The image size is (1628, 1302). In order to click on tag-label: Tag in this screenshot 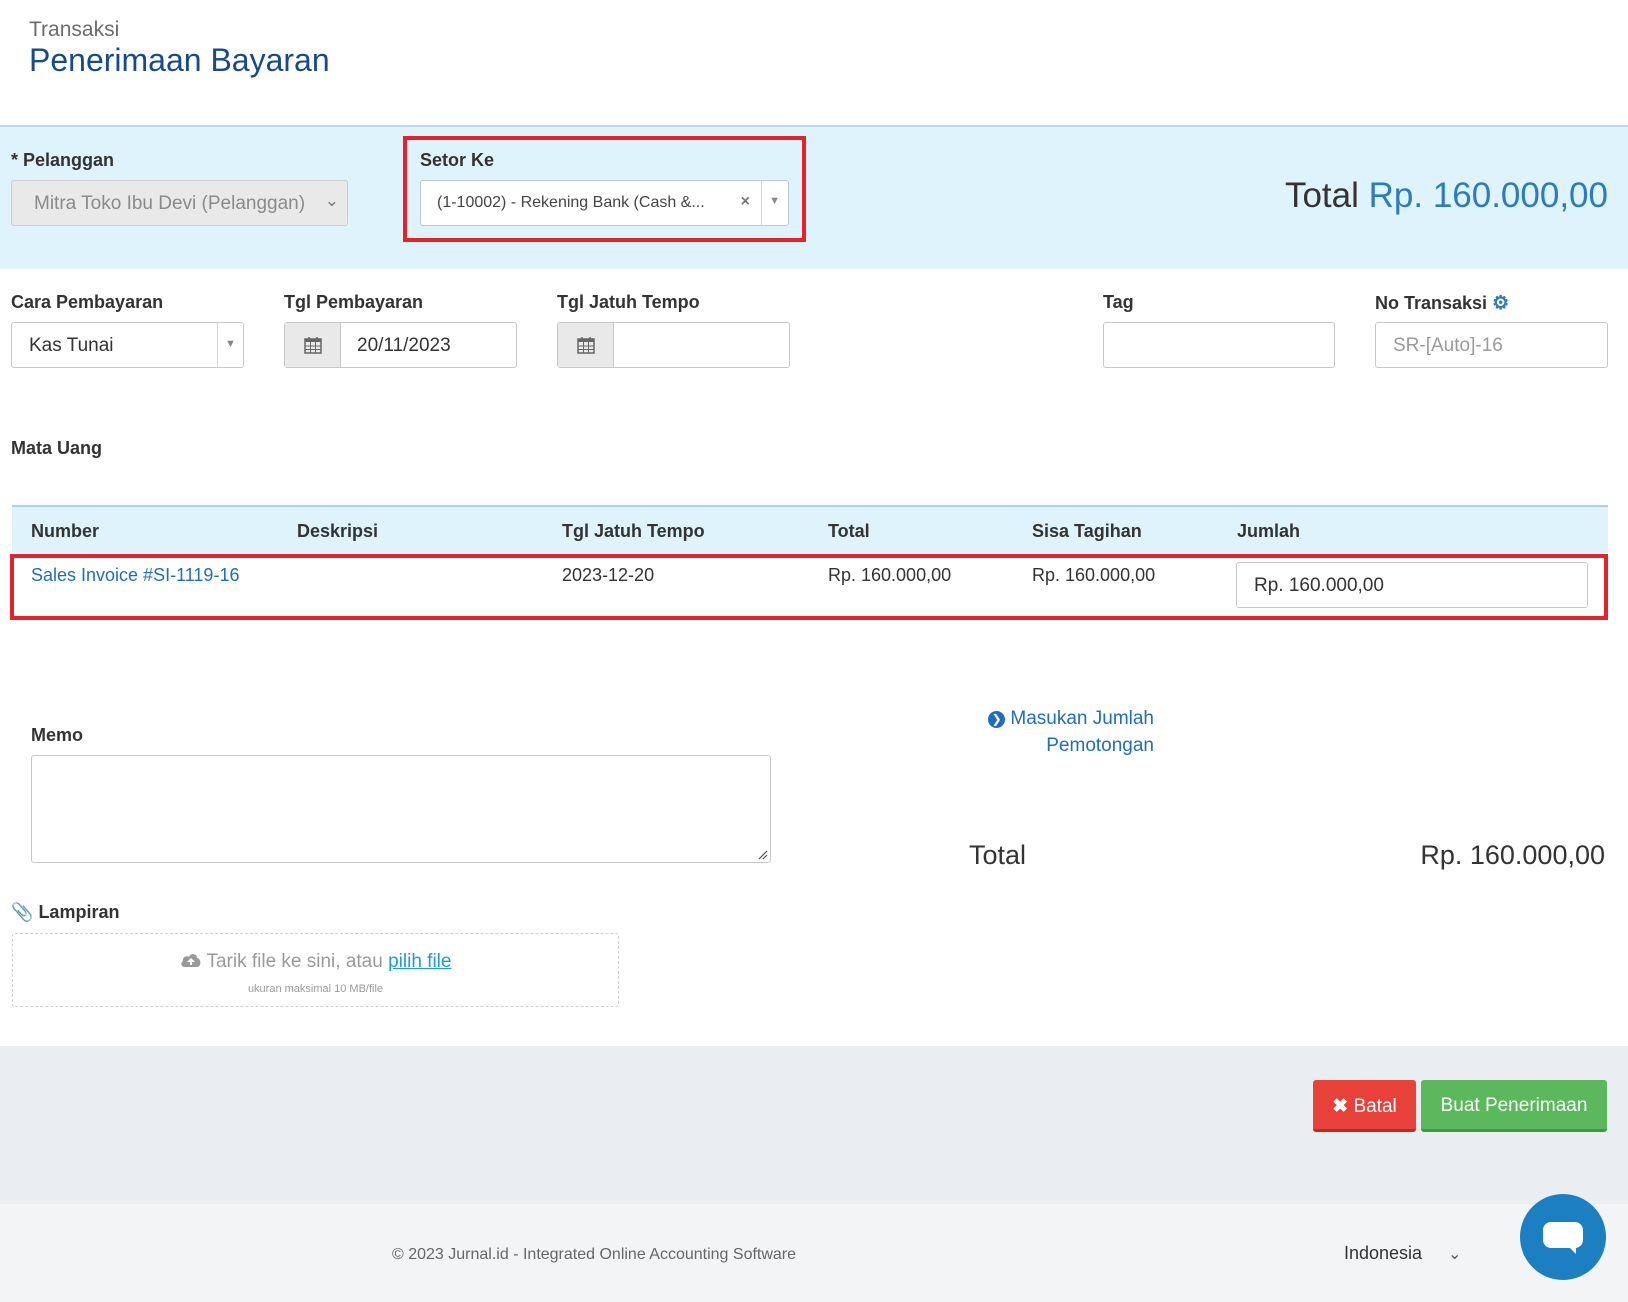, I will do `click(1118, 302)`.